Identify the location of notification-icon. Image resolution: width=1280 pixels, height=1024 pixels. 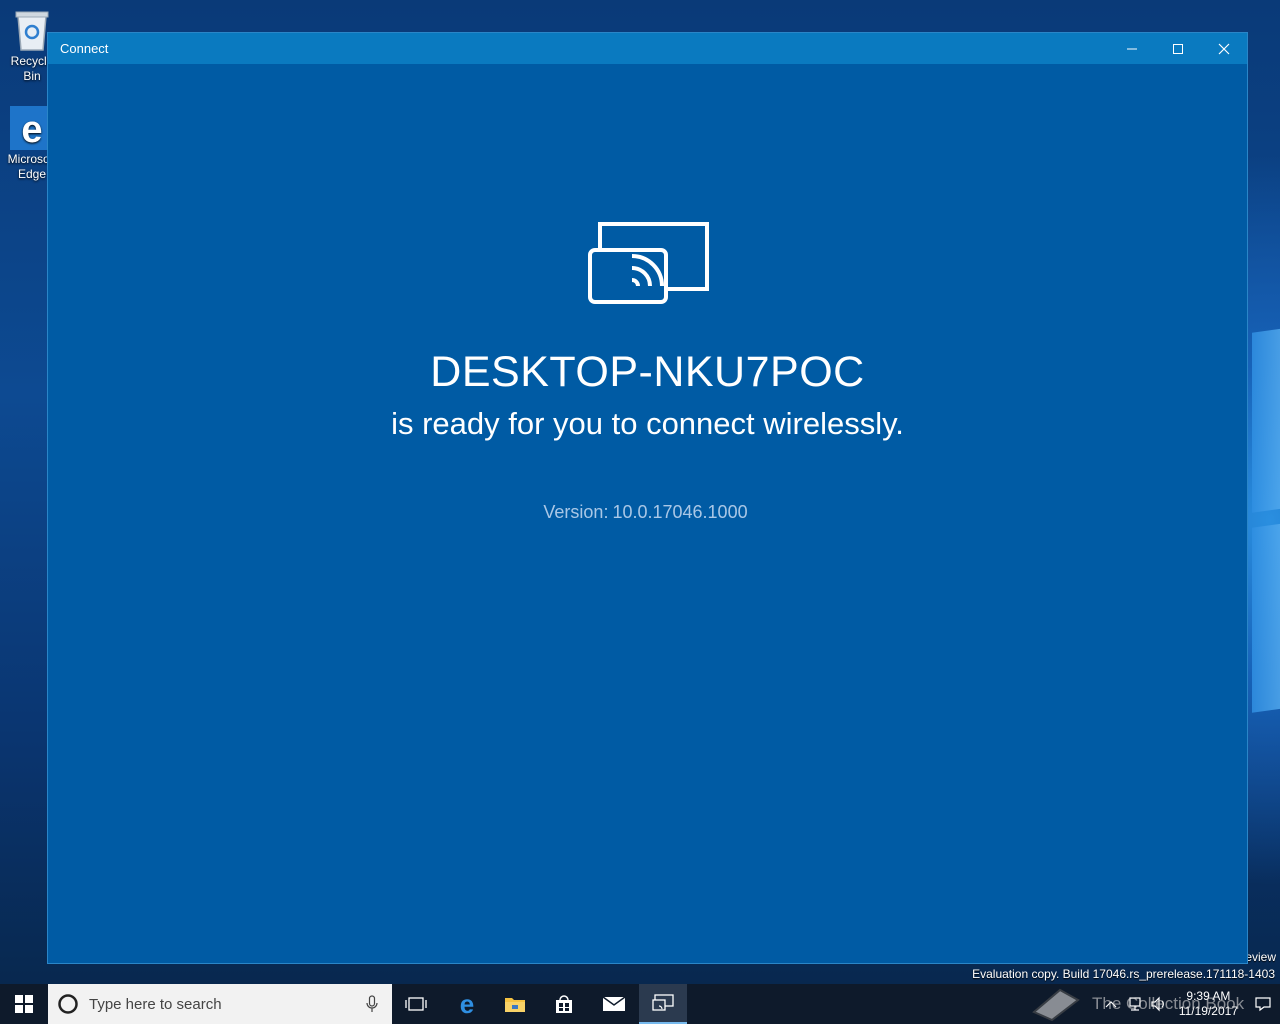
(1263, 1004).